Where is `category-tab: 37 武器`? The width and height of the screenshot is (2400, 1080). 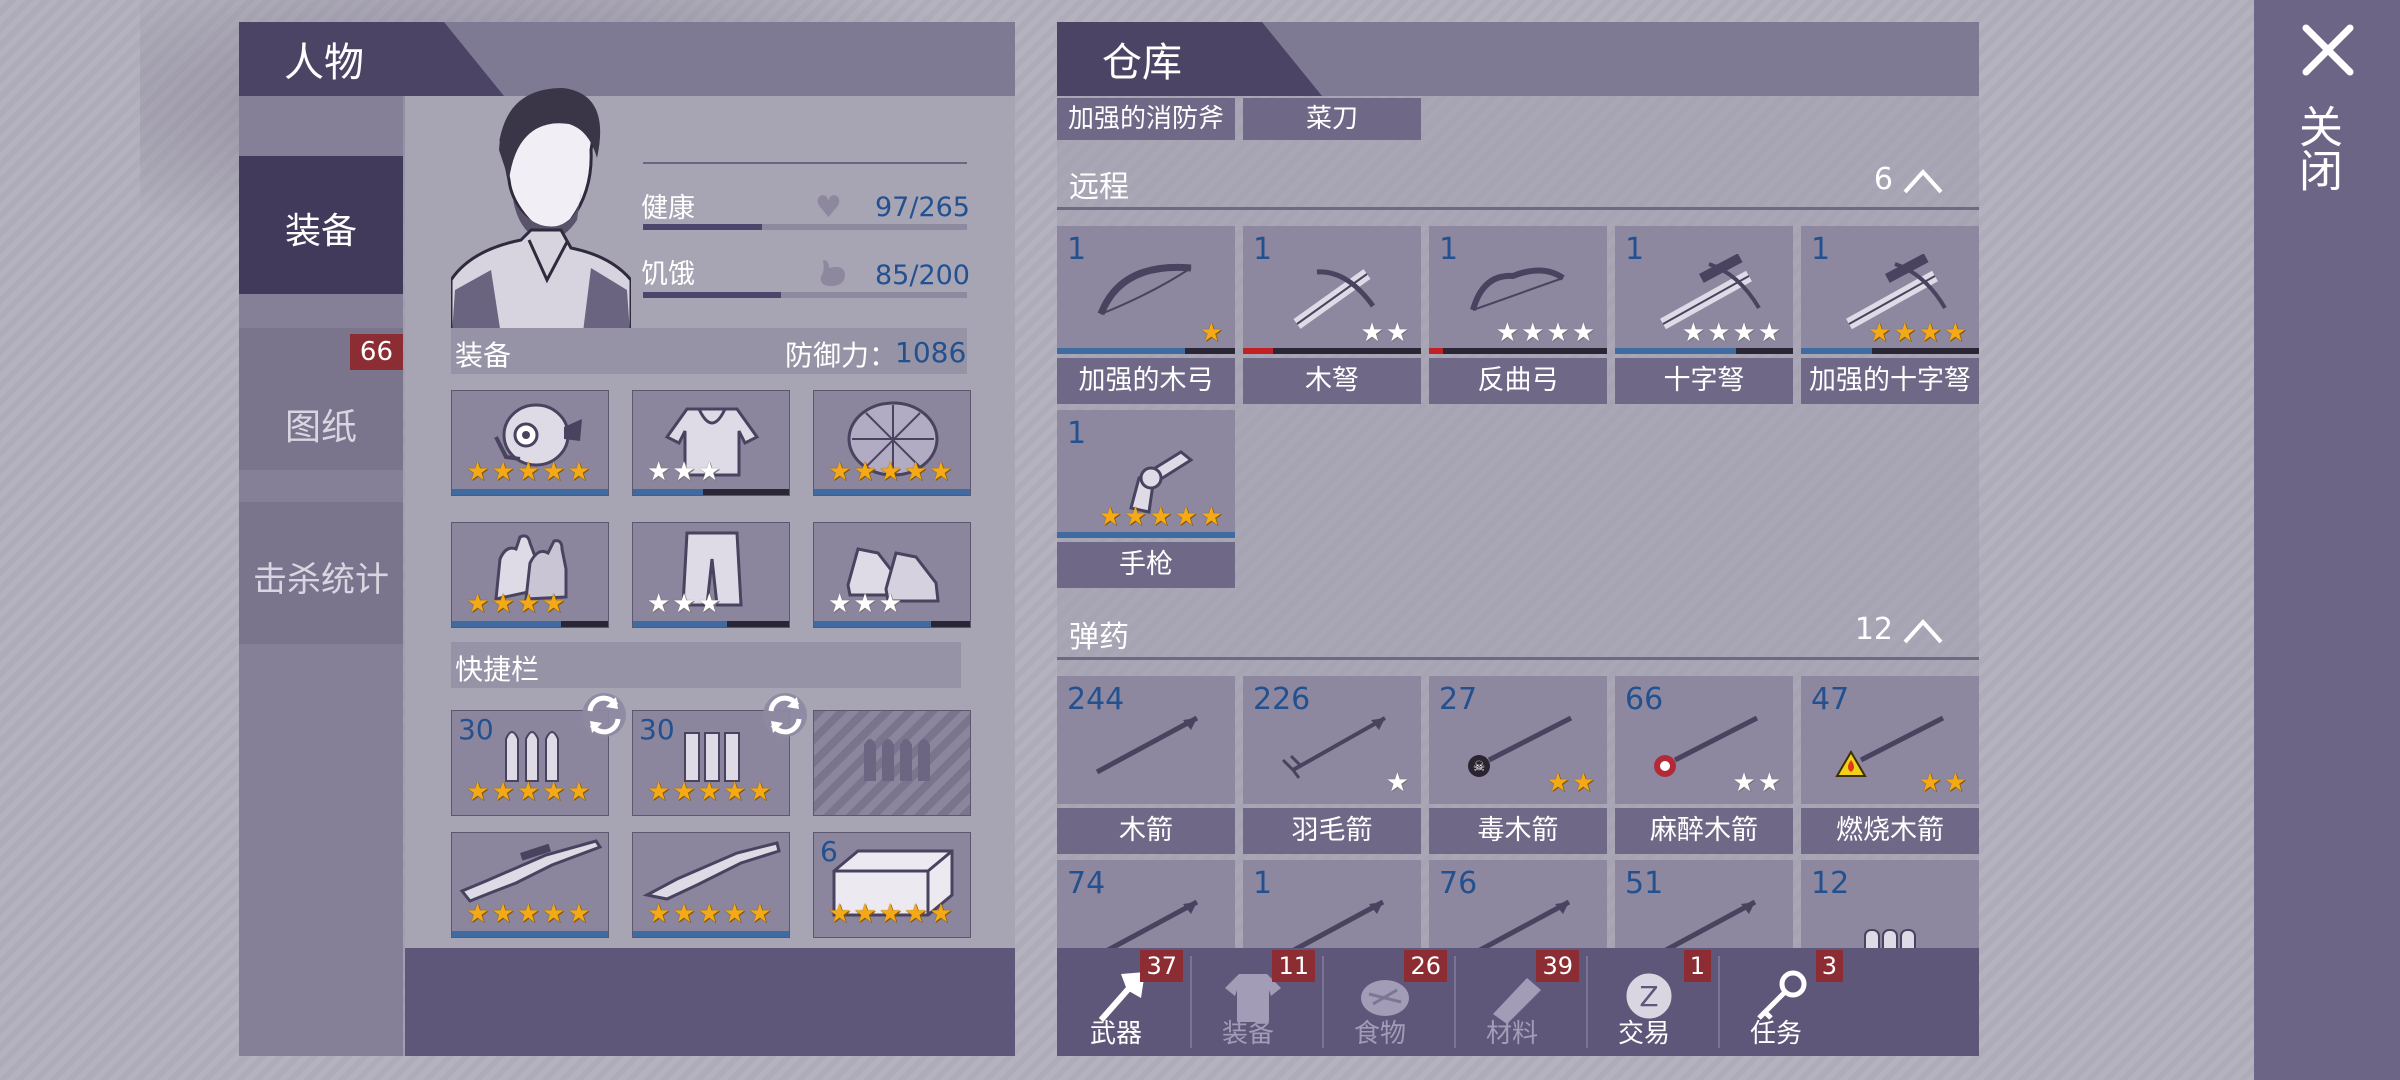 category-tab: 37 武器 is located at coordinates (1126, 1002).